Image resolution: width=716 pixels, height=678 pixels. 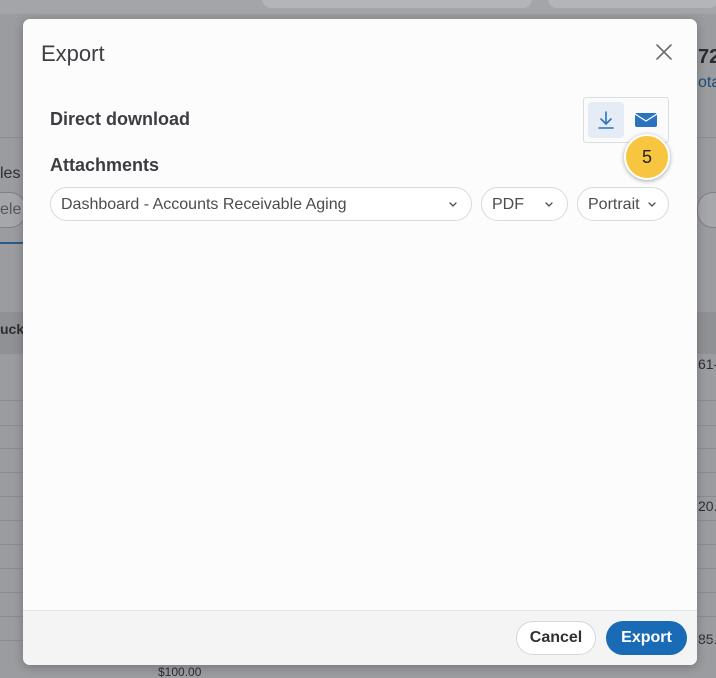 I want to click on format-select-value: PDF, so click(x=508, y=204).